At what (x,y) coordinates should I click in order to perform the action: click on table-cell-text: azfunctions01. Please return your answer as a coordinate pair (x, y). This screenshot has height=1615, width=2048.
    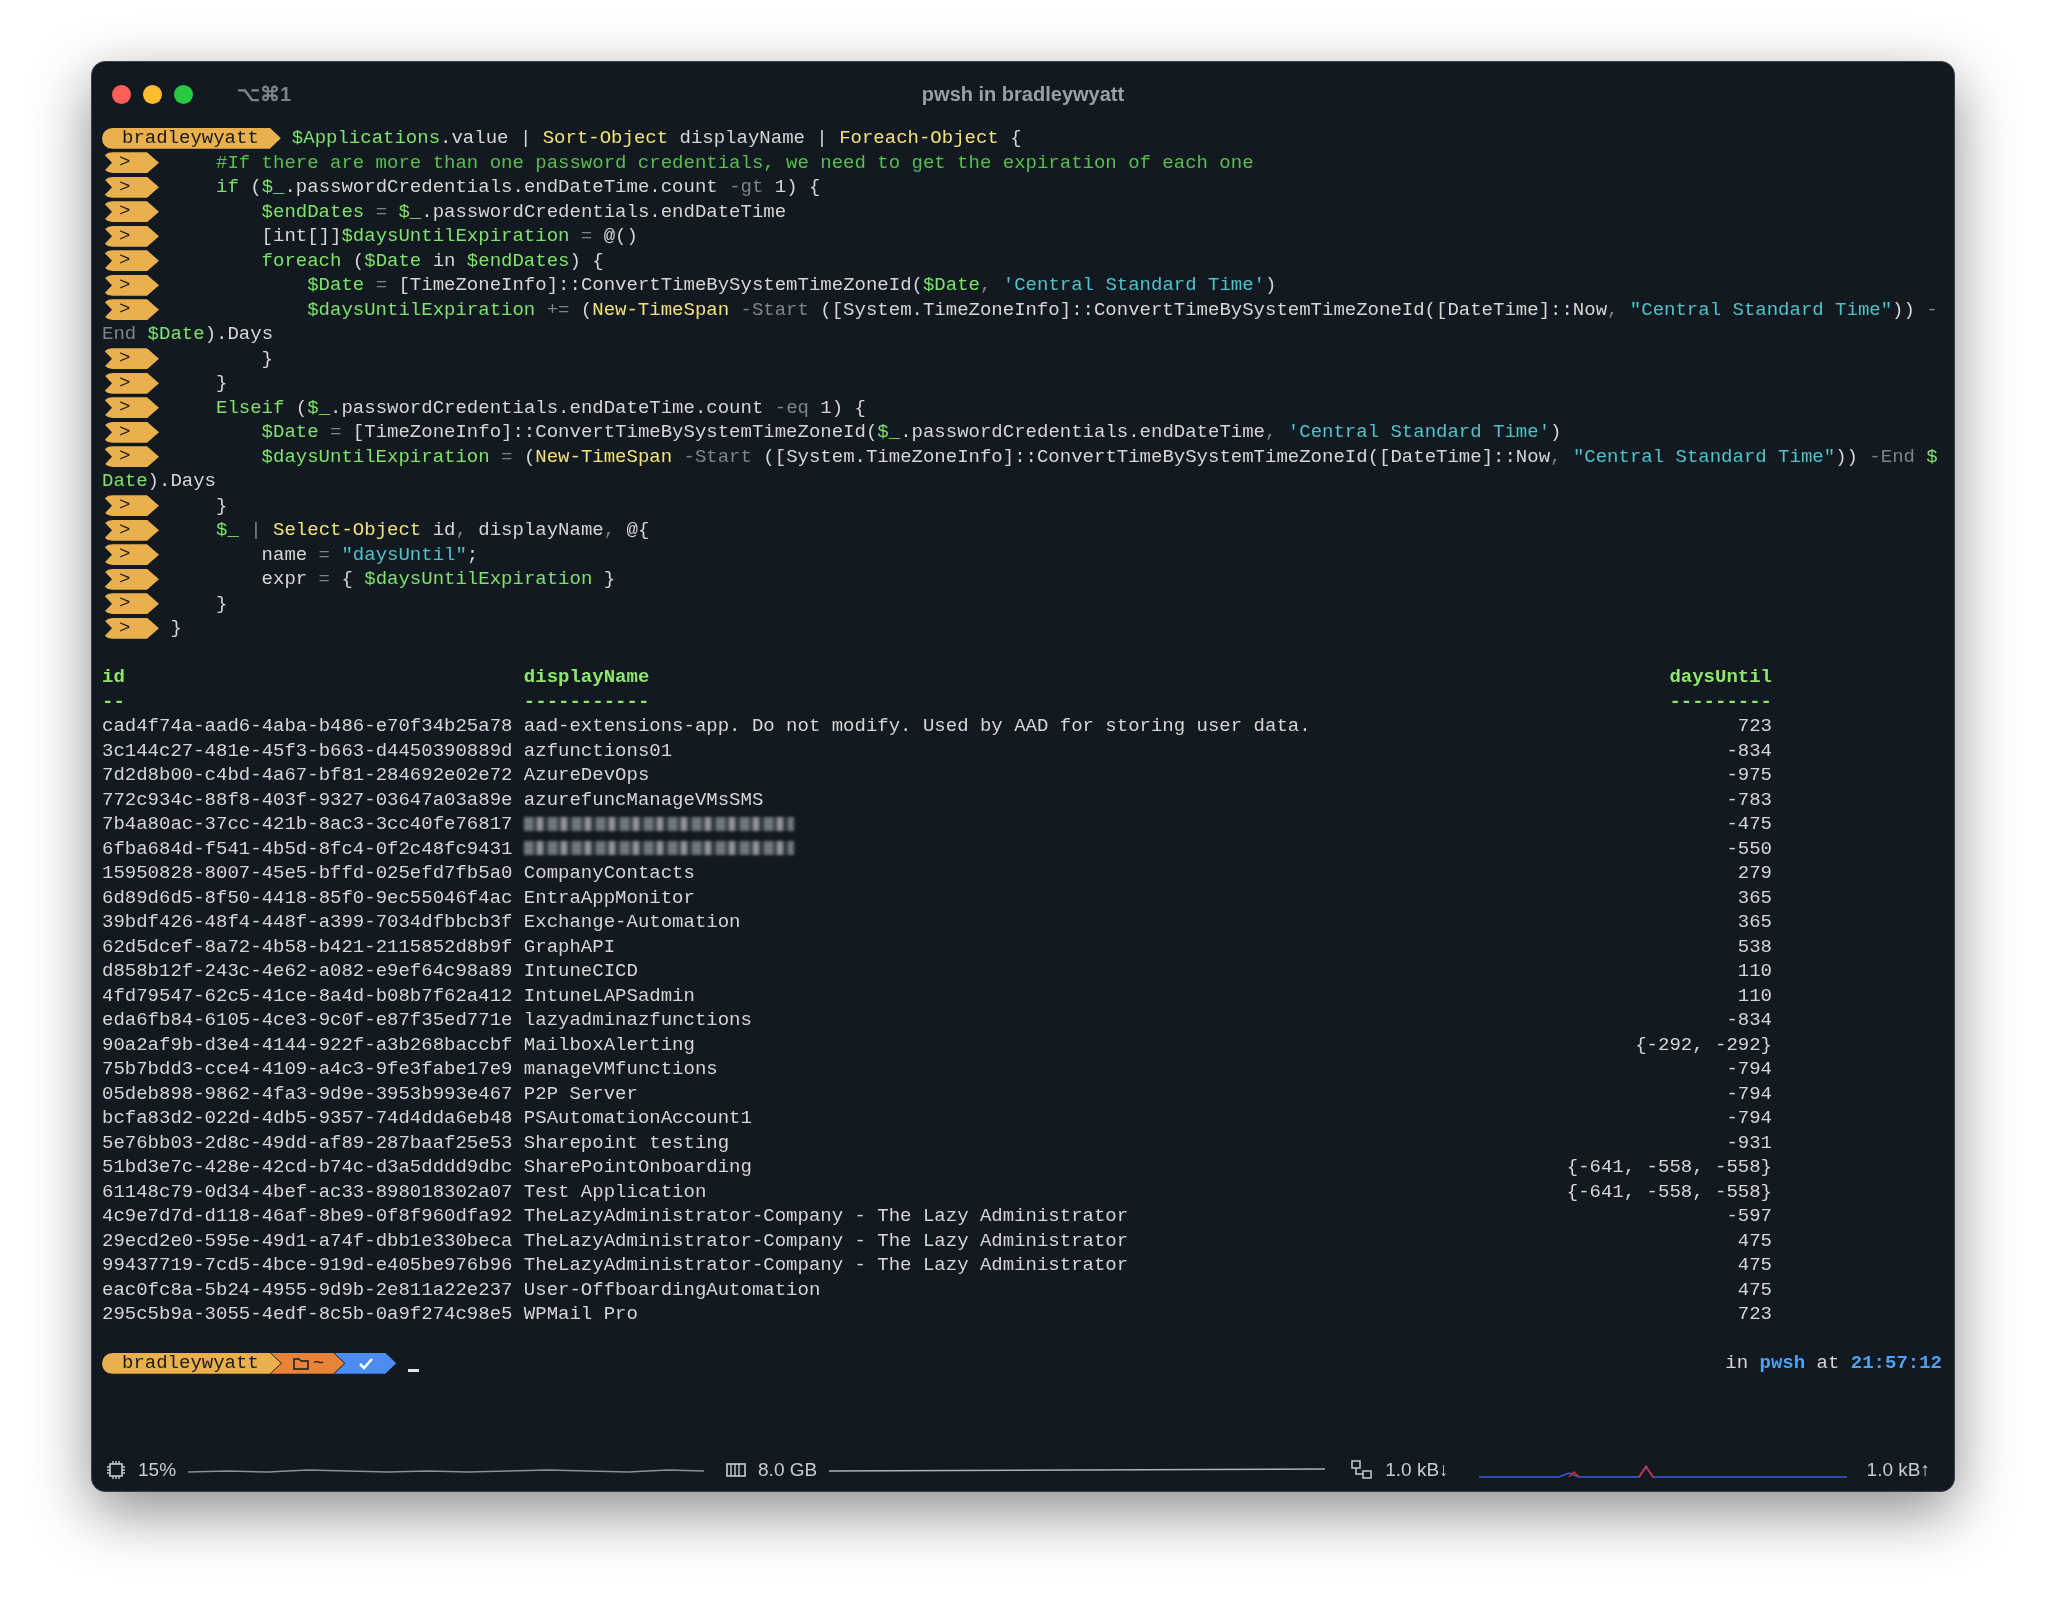
    Looking at the image, I should click on (598, 750).